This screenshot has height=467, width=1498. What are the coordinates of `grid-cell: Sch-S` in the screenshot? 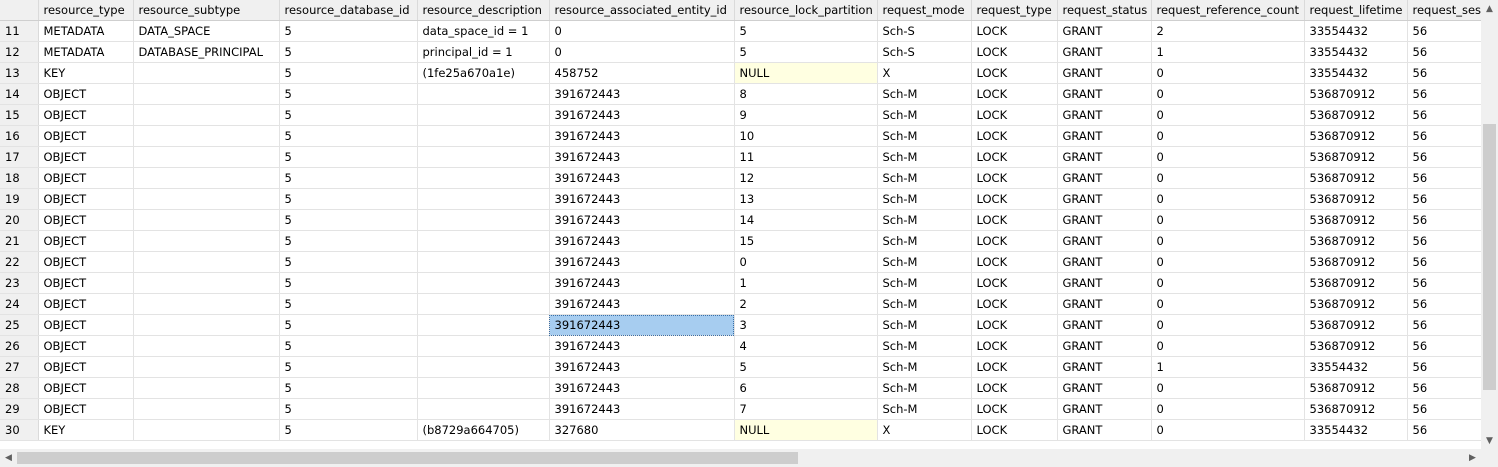 It's located at (924, 31).